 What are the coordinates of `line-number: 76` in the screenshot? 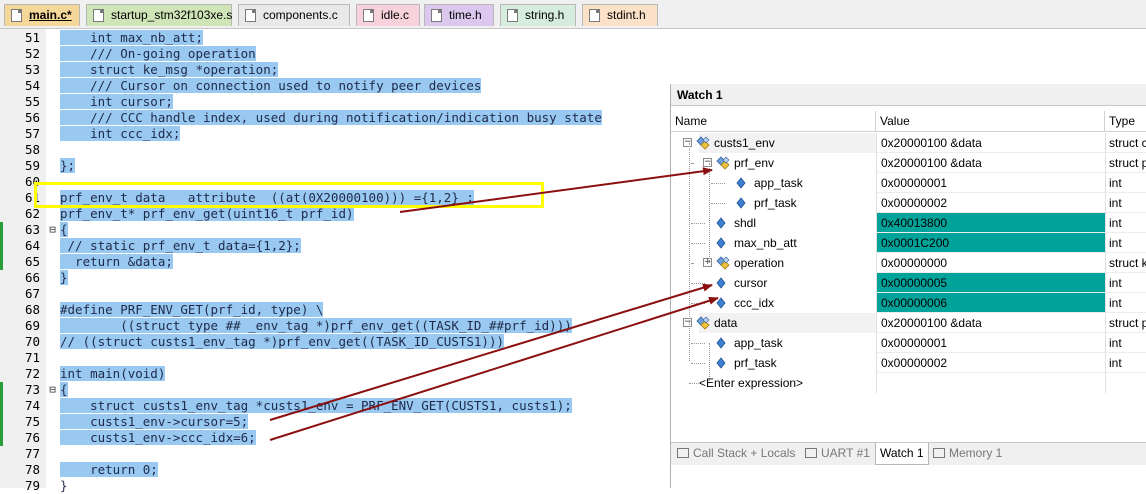 It's located at (32, 437).